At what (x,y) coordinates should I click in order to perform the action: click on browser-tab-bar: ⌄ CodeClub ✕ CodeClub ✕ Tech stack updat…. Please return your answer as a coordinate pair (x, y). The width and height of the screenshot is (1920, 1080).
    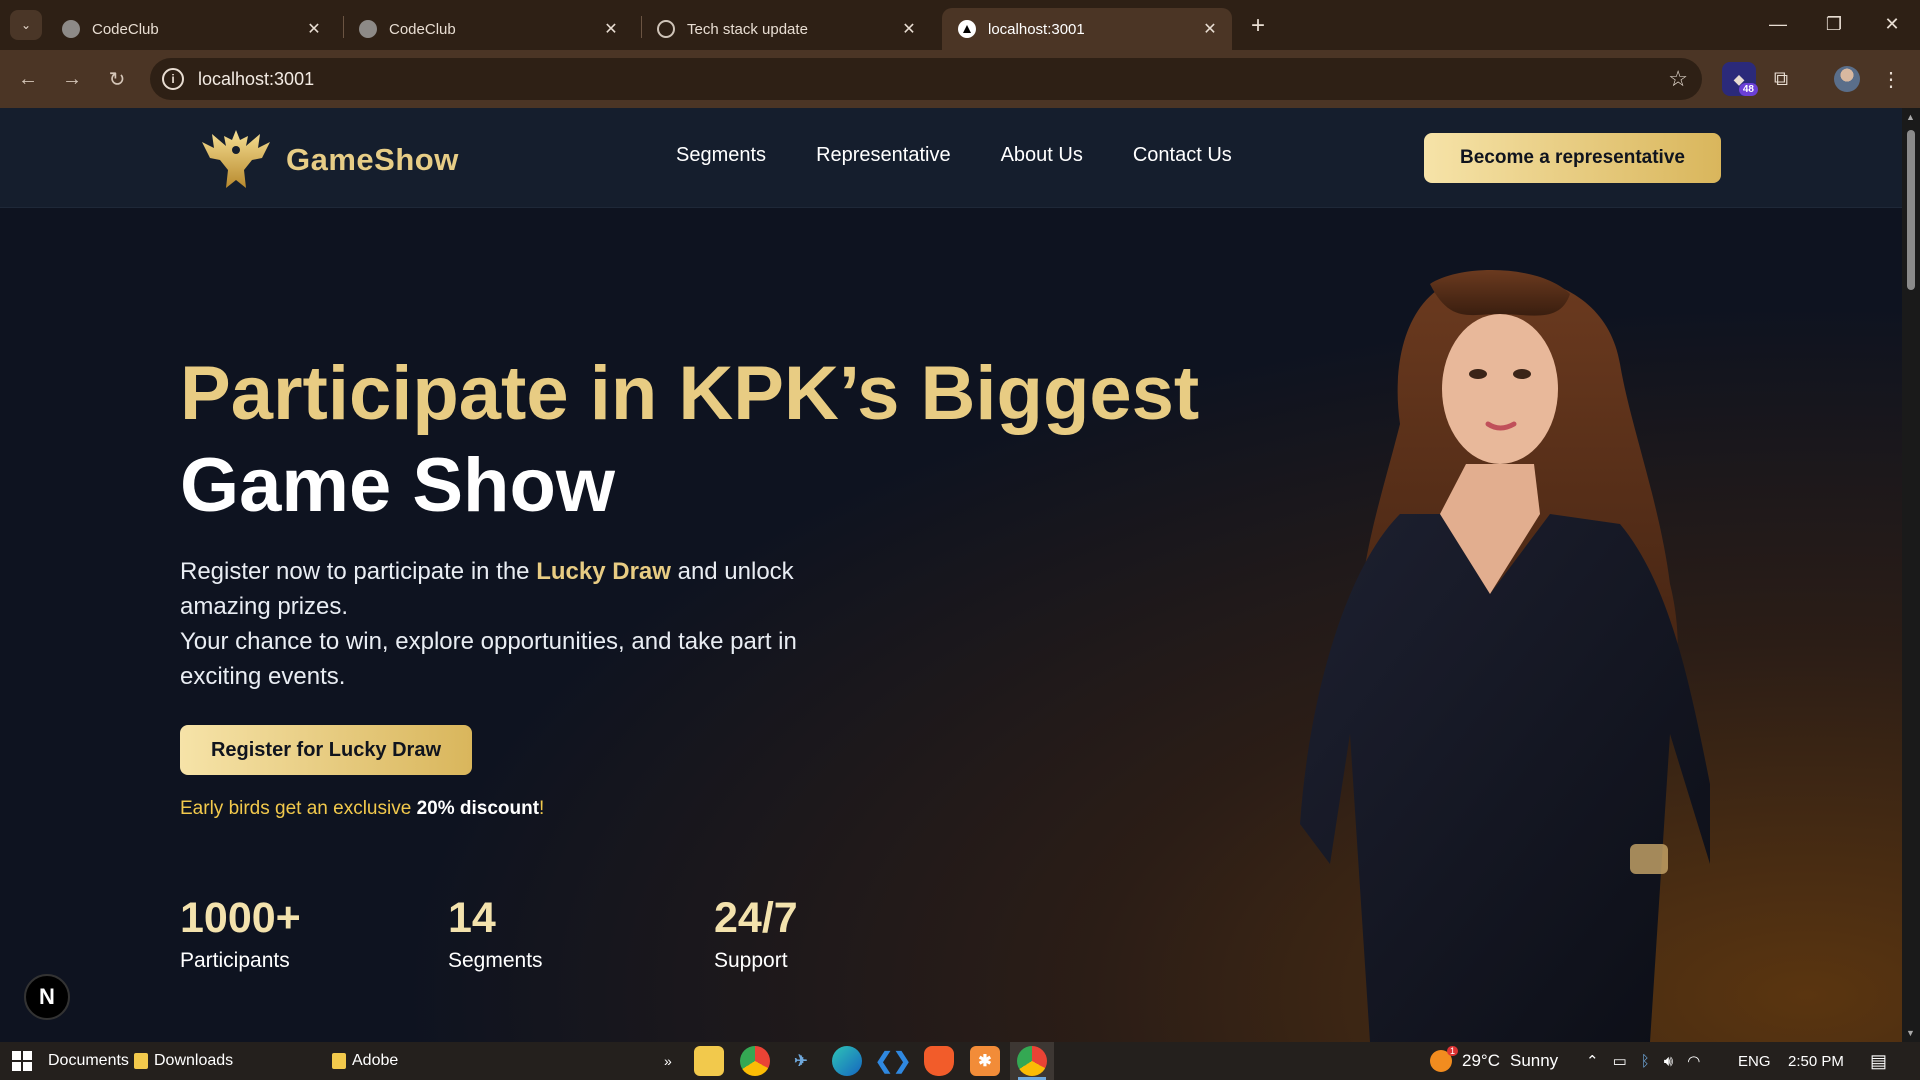
    Looking at the image, I should click on (960, 25).